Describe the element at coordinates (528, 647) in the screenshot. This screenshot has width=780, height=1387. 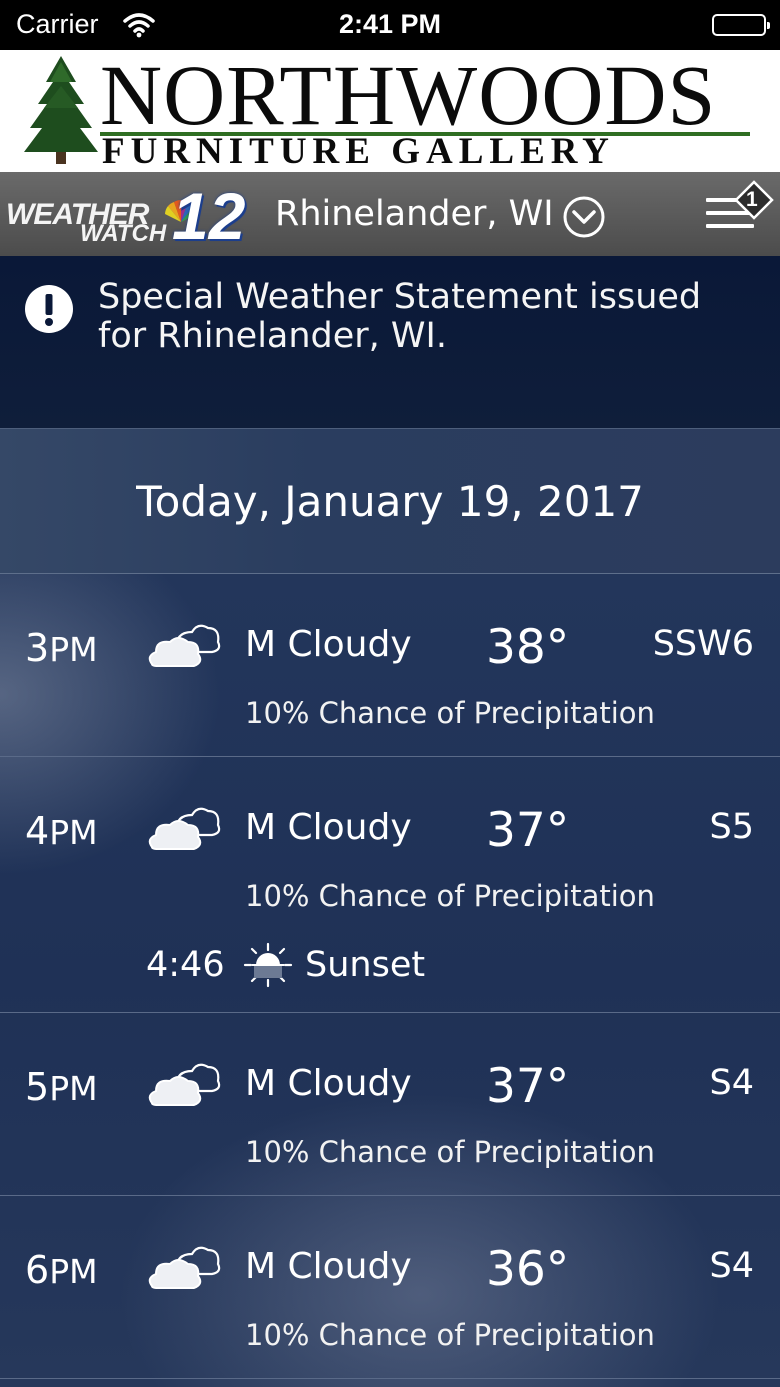
I see `temperature: 38°` at that location.